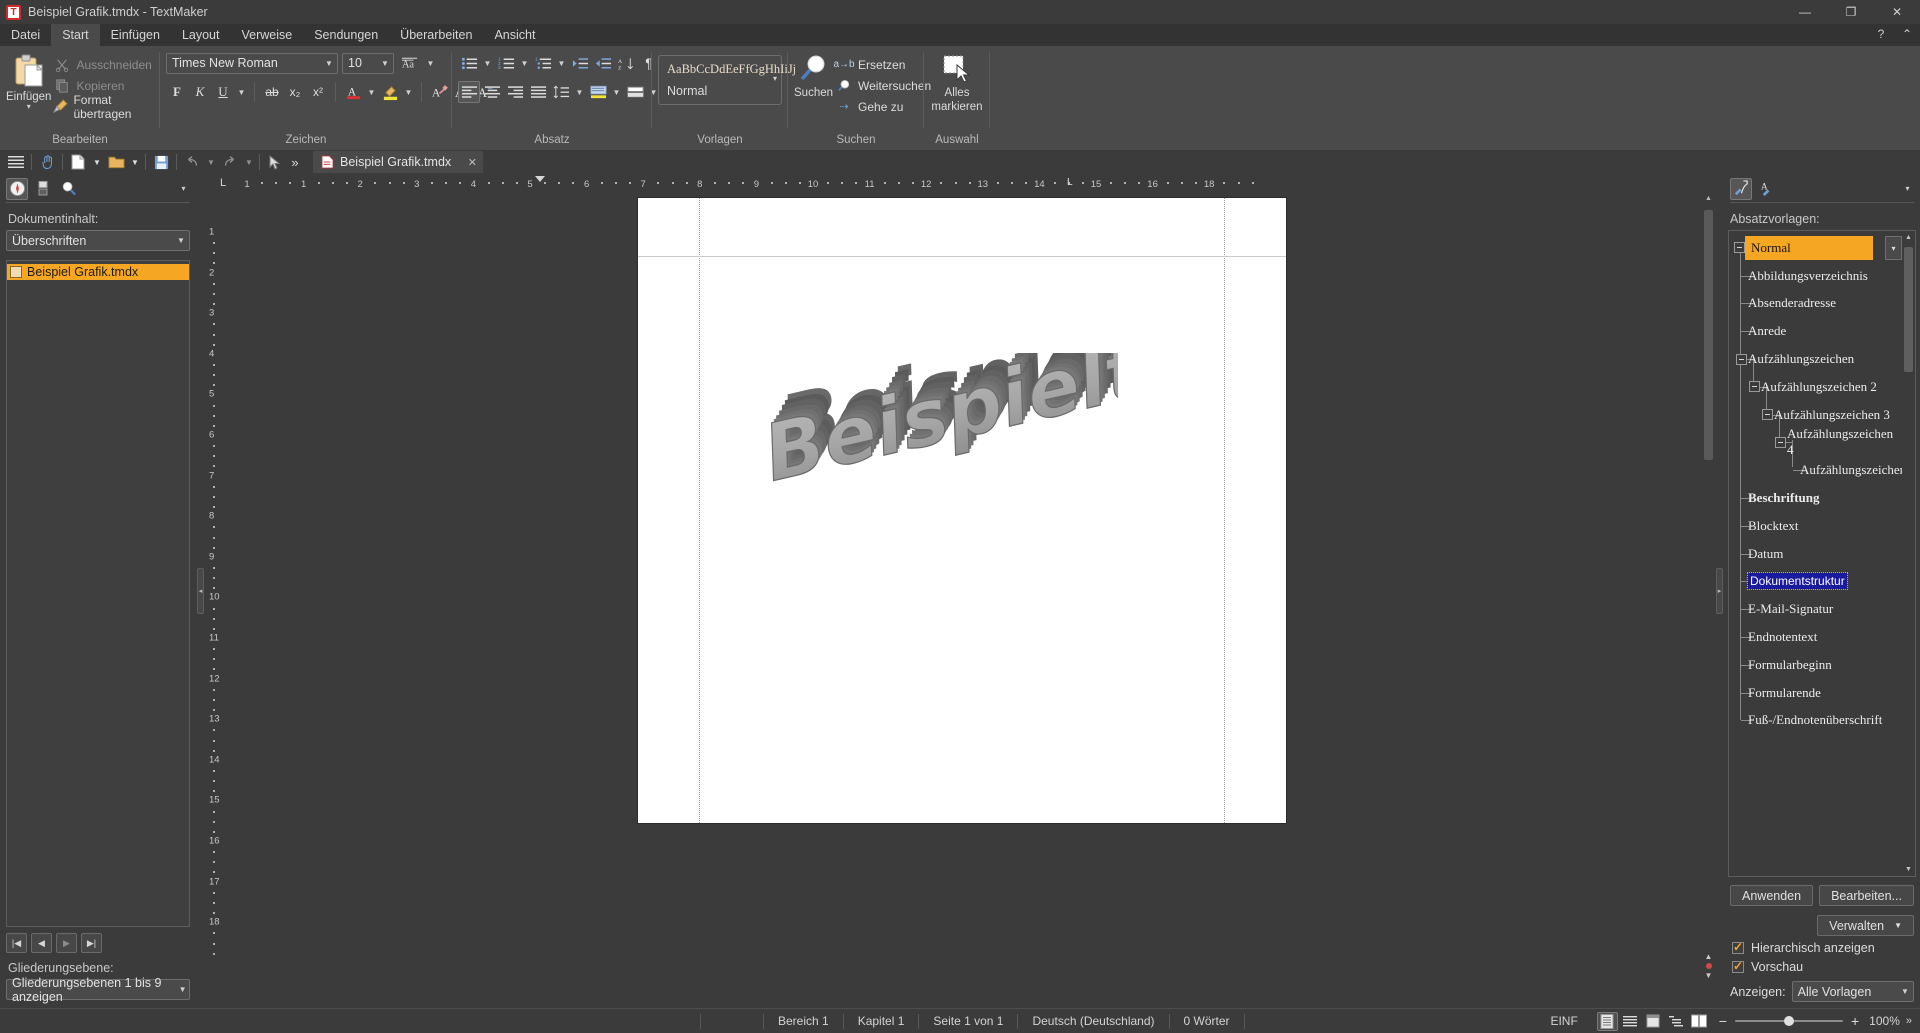 The image size is (1920, 1033). What do you see at coordinates (1708, 198) in the screenshot?
I see `scroll-up-icon: ▲` at bounding box center [1708, 198].